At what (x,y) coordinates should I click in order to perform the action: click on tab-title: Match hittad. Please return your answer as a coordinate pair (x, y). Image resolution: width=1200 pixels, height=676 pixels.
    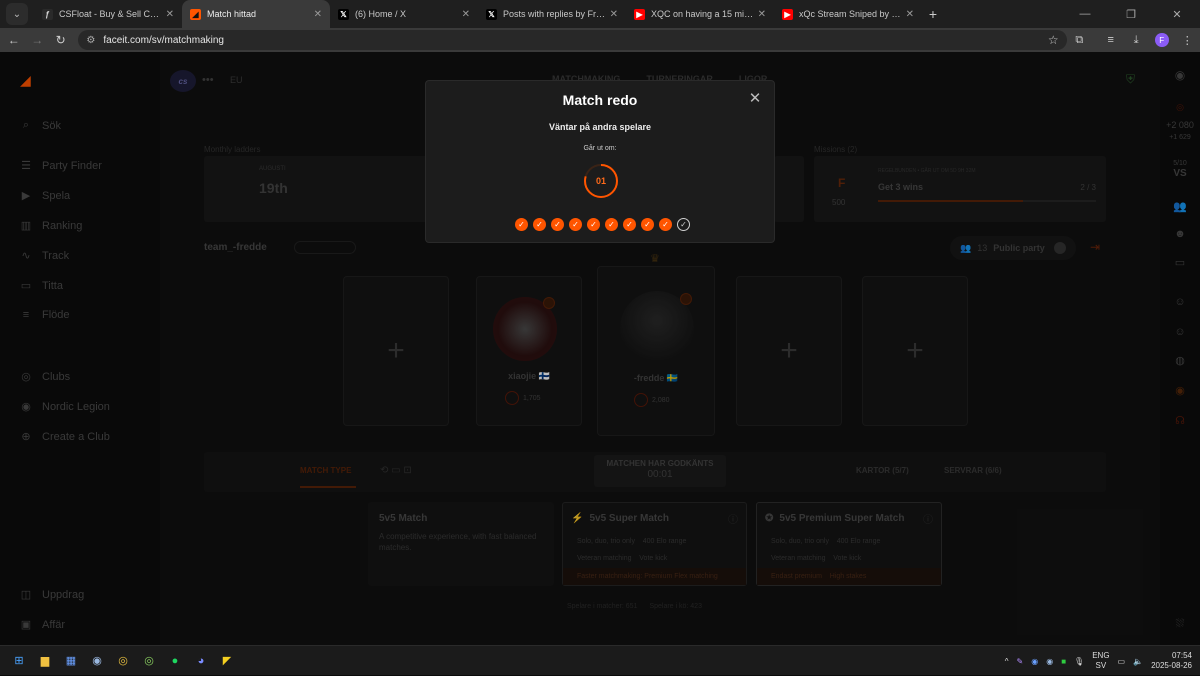
    Looking at the image, I should click on (232, 14).